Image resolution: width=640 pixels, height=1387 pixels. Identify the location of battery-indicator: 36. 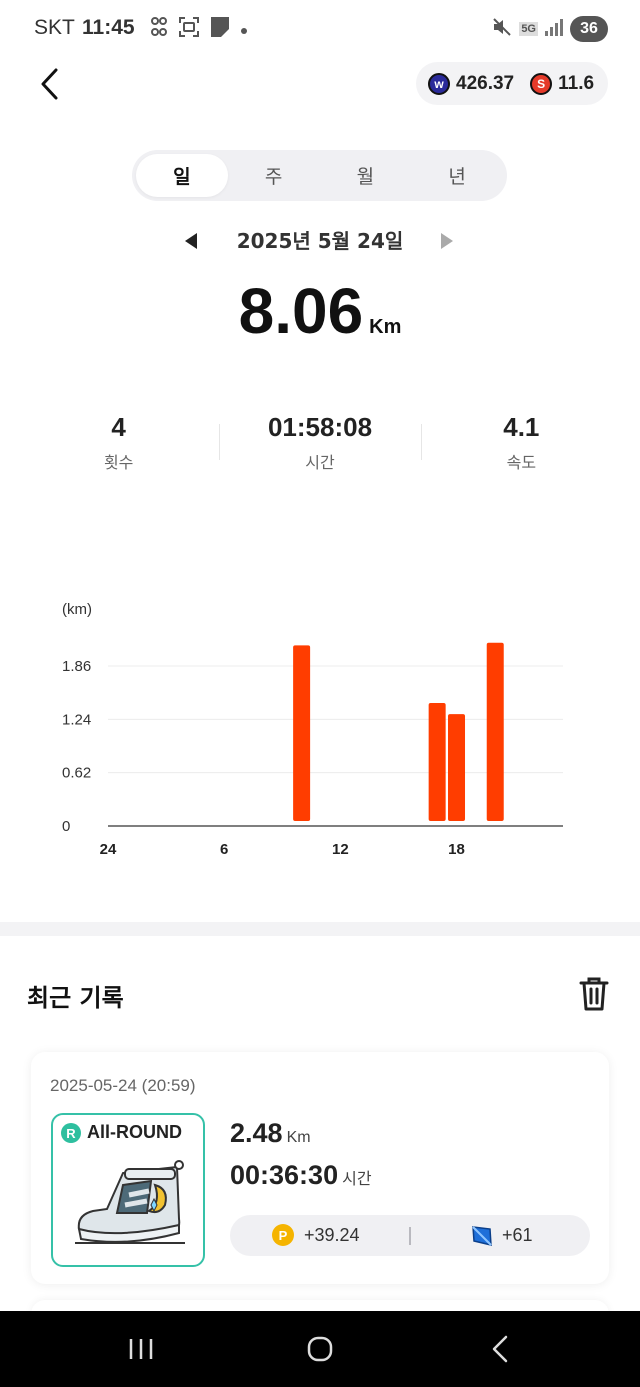
(589, 29).